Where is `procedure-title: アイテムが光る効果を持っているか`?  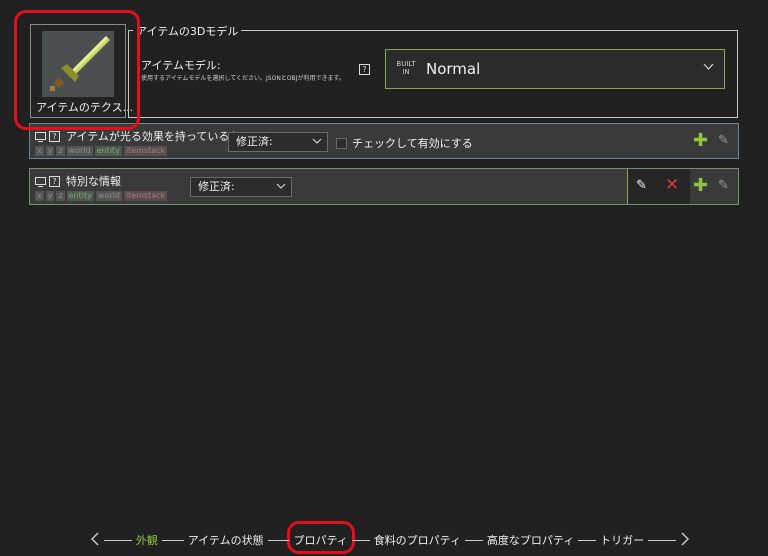 procedure-title: アイテムが光る効果を持っているか is located at coordinates (153, 136).